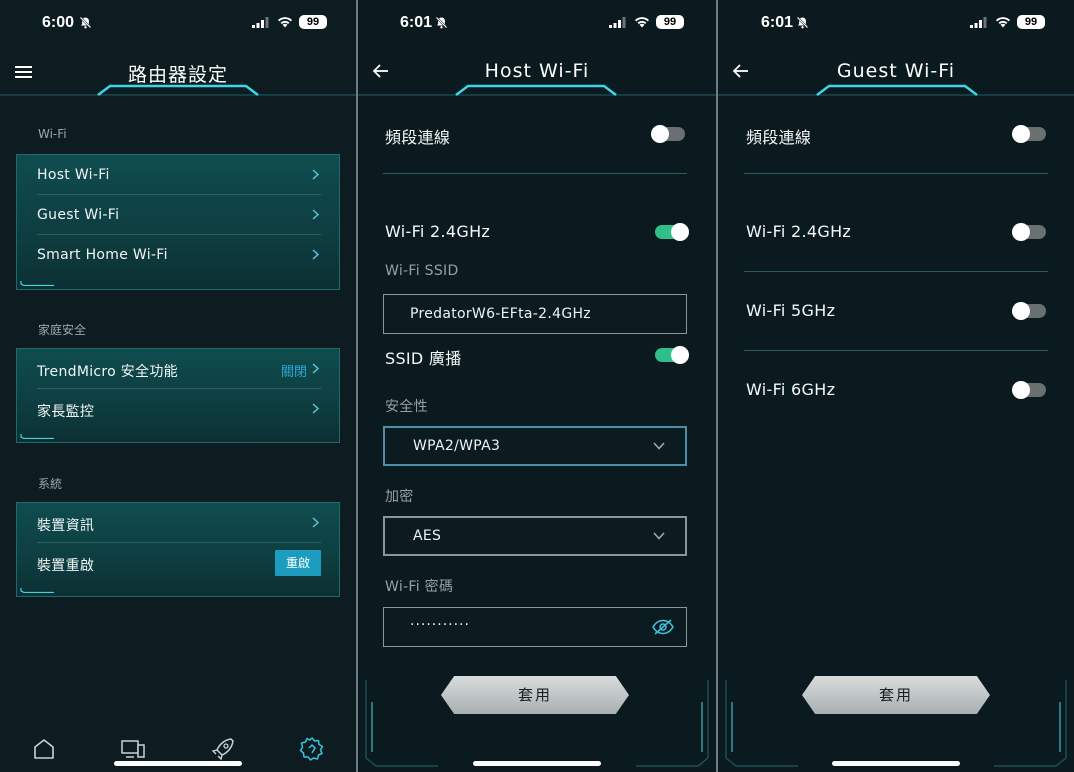 This screenshot has height=772, width=1074. Describe the element at coordinates (73, 175) in the screenshot. I see `menu-item-label: Host Wi-Fi` at that location.